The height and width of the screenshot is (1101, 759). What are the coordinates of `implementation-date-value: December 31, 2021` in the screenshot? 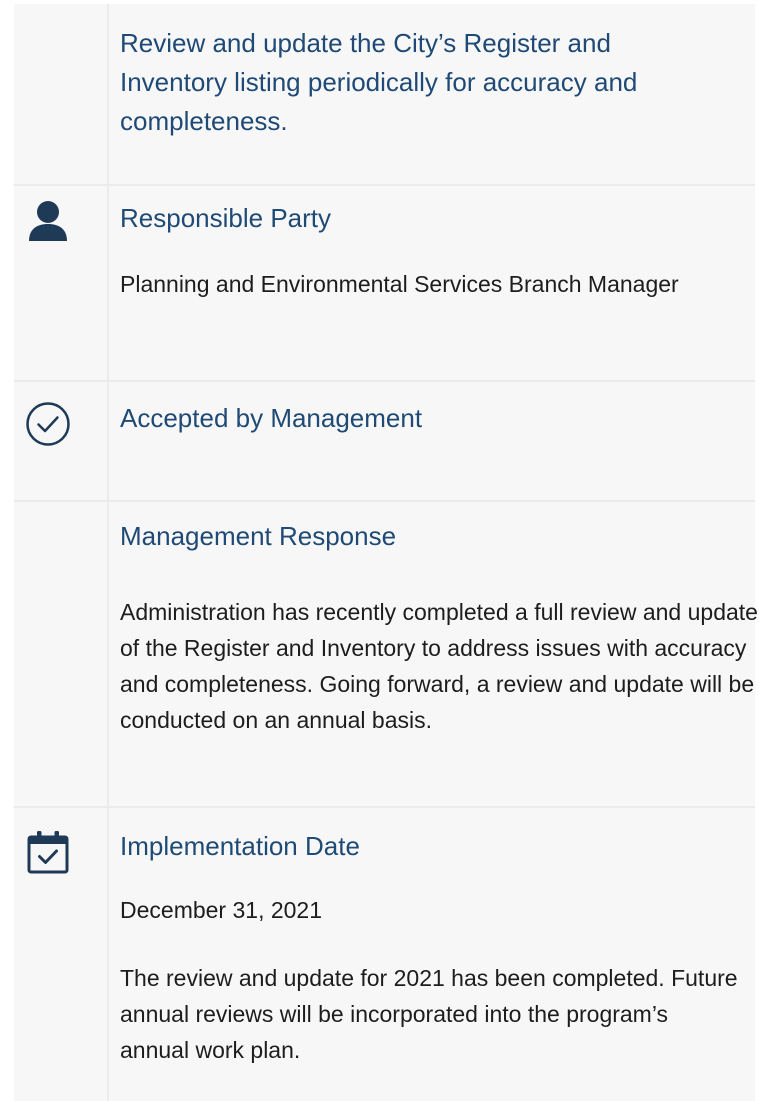 It's located at (221, 910).